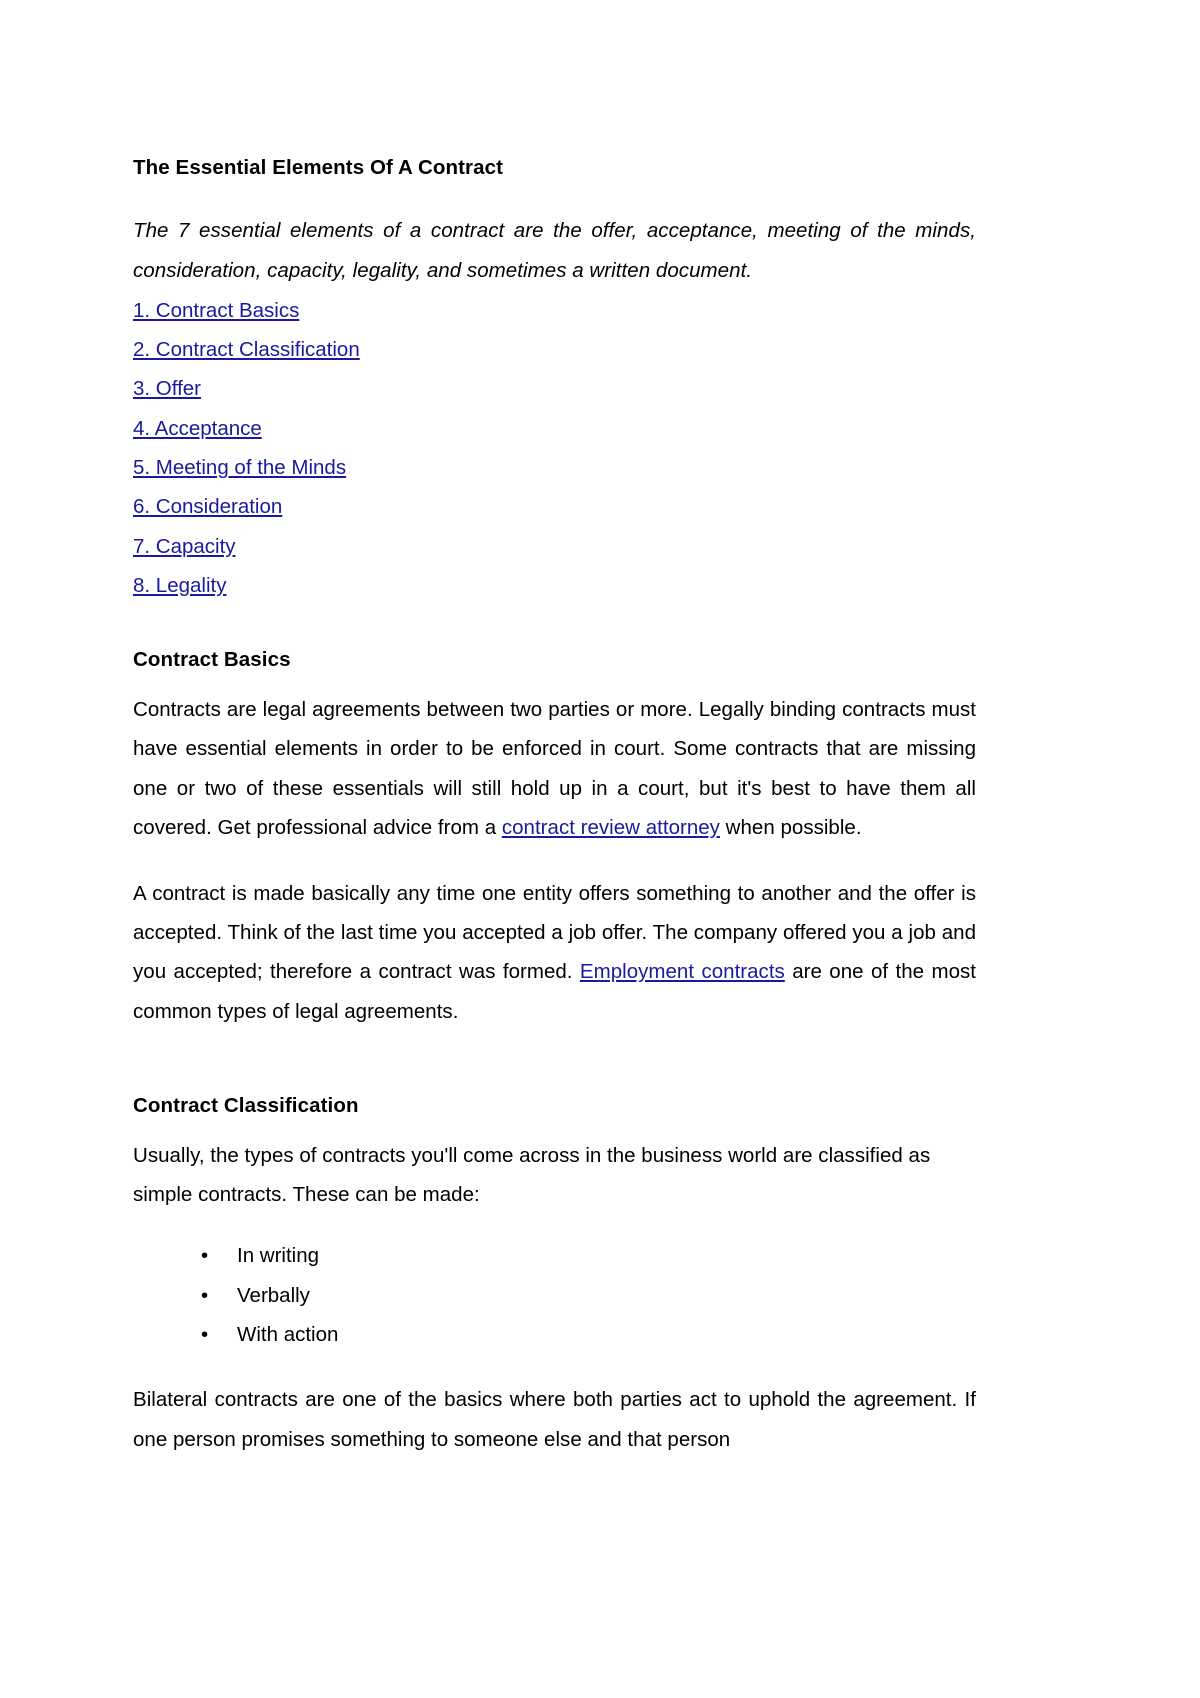 This screenshot has height=1698, width=1200. Describe the element at coordinates (554, 585) in the screenshot. I see `list-item: 8. Legality` at that location.